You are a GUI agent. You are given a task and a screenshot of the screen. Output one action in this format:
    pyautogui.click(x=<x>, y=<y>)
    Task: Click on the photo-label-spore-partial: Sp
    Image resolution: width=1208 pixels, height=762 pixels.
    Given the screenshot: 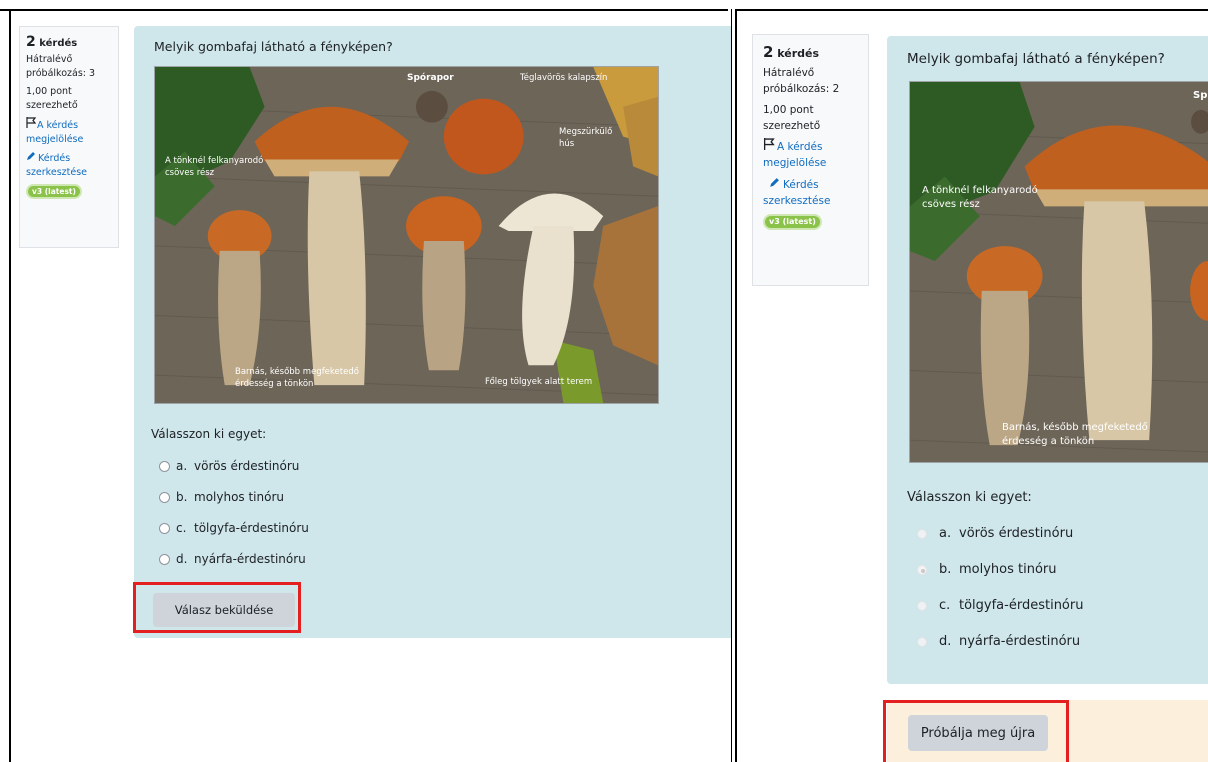 What is the action you would take?
    pyautogui.click(x=1200, y=95)
    